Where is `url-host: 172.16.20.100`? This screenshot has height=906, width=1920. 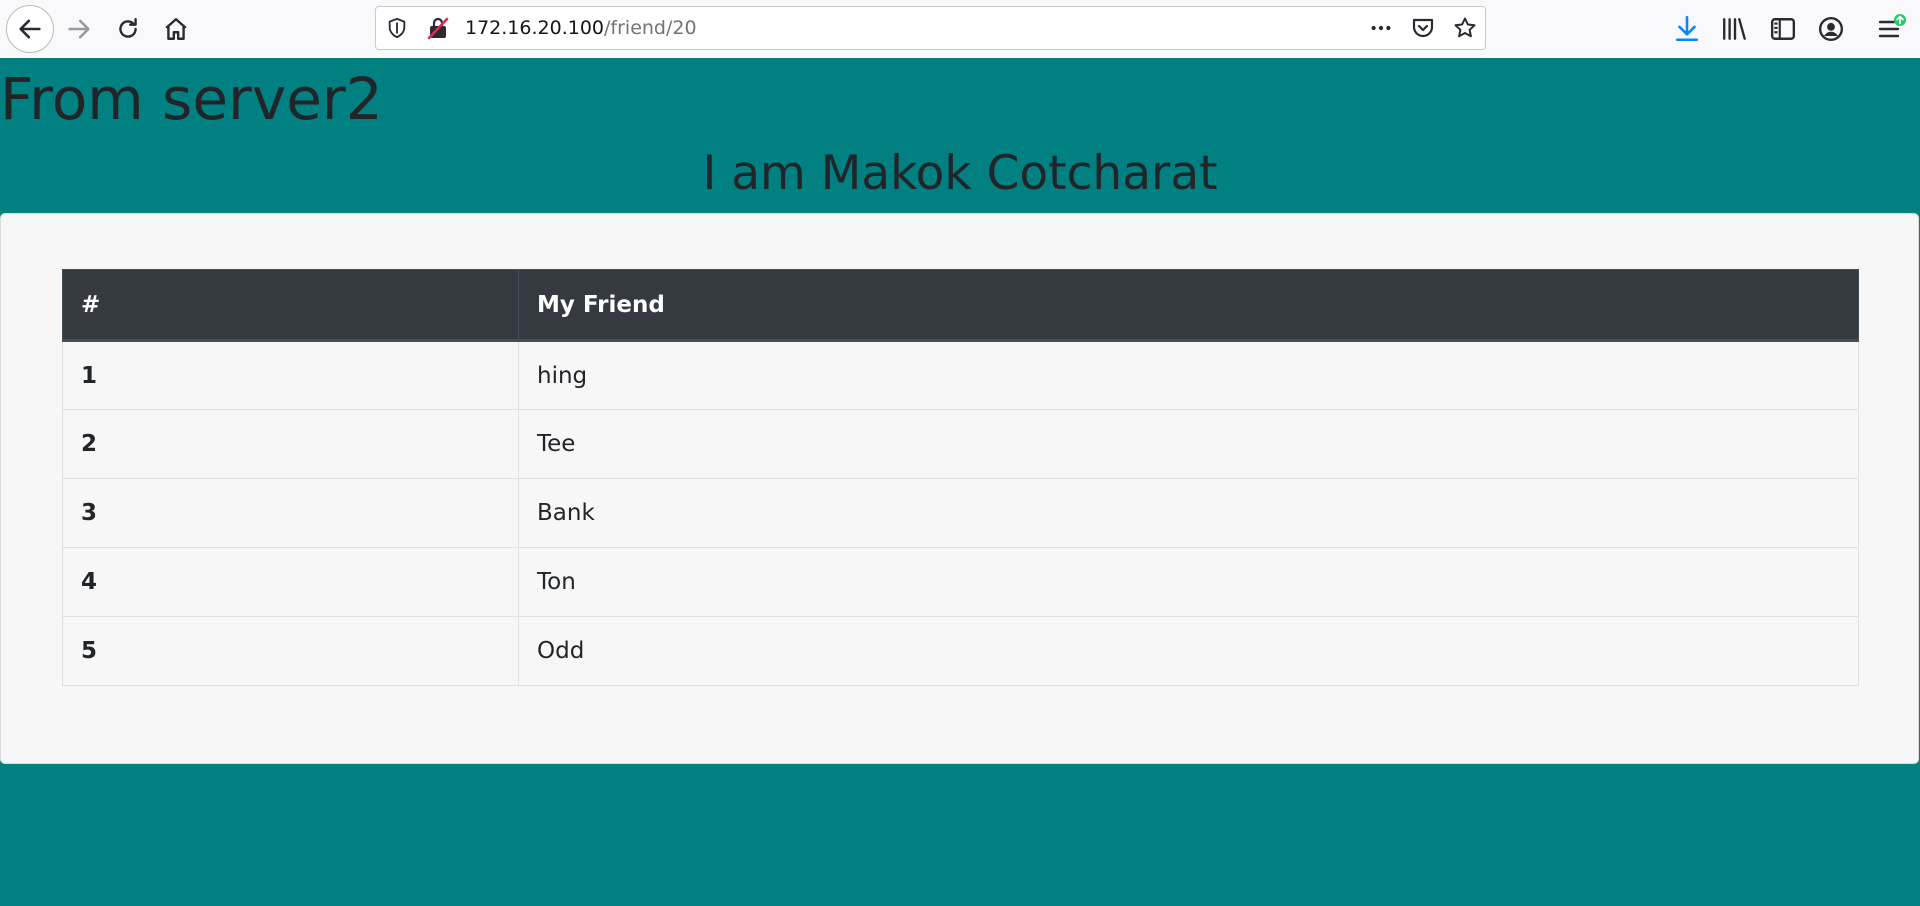
url-host: 172.16.20.100 is located at coordinates (535, 28).